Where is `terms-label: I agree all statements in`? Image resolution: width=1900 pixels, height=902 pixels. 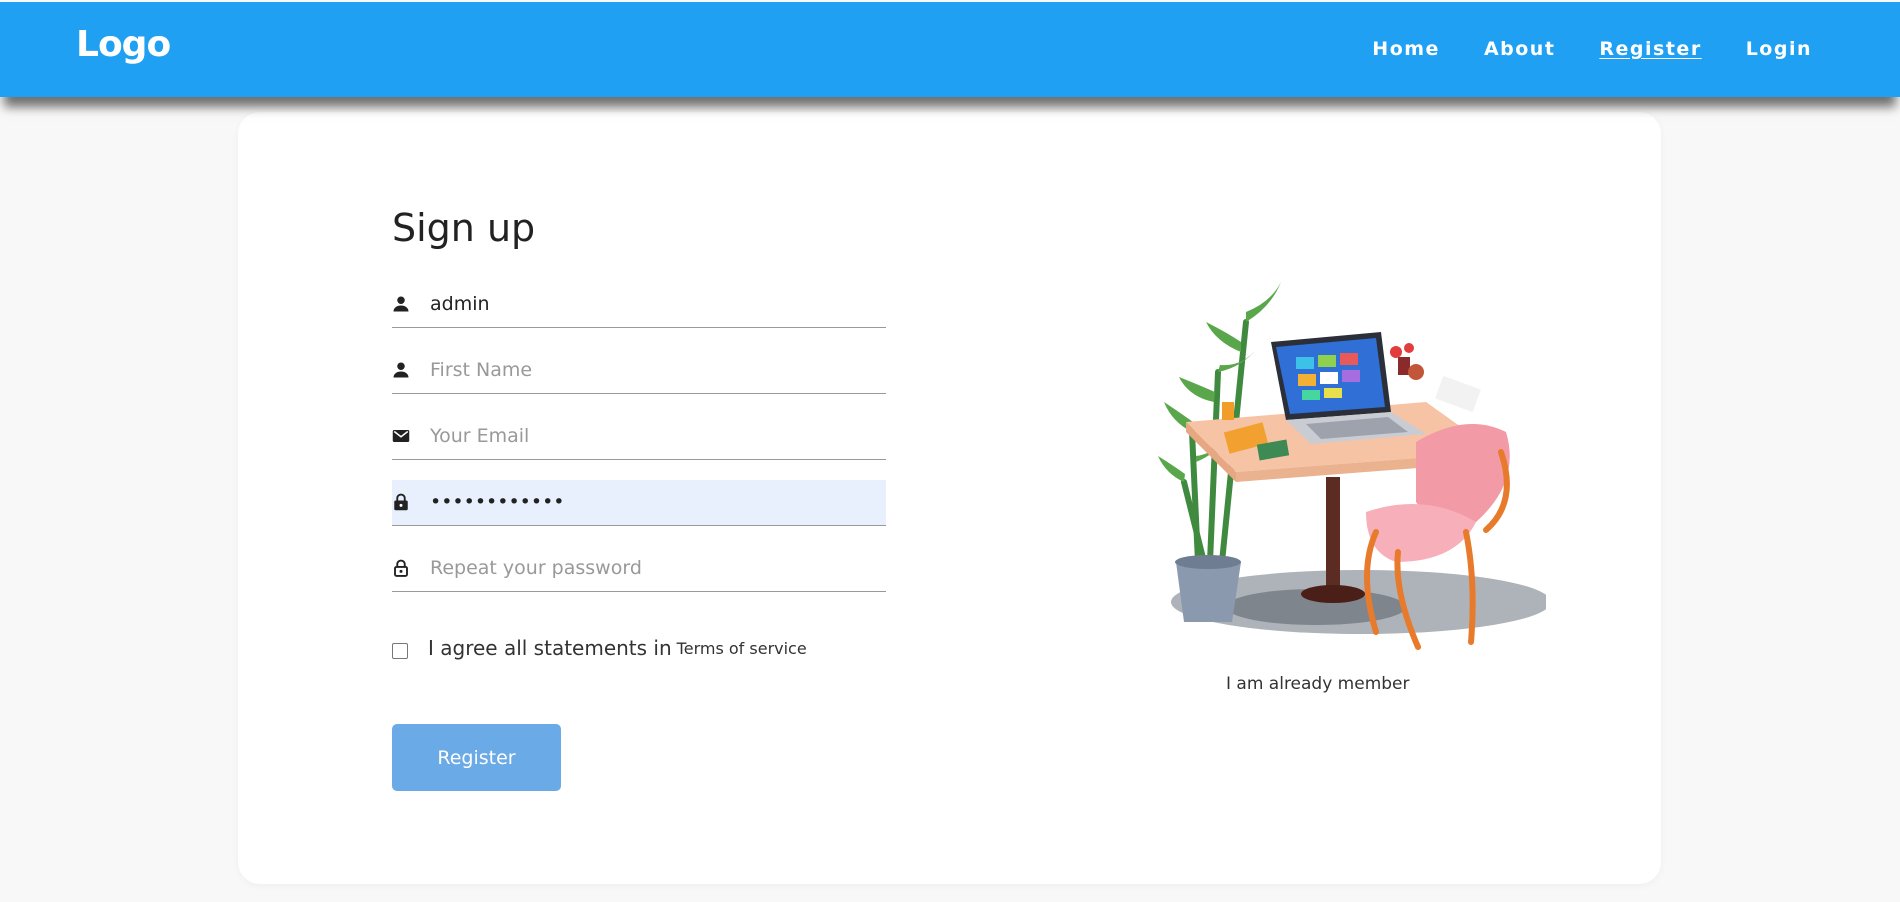
terms-label: I agree all statements in is located at coordinates (550, 648).